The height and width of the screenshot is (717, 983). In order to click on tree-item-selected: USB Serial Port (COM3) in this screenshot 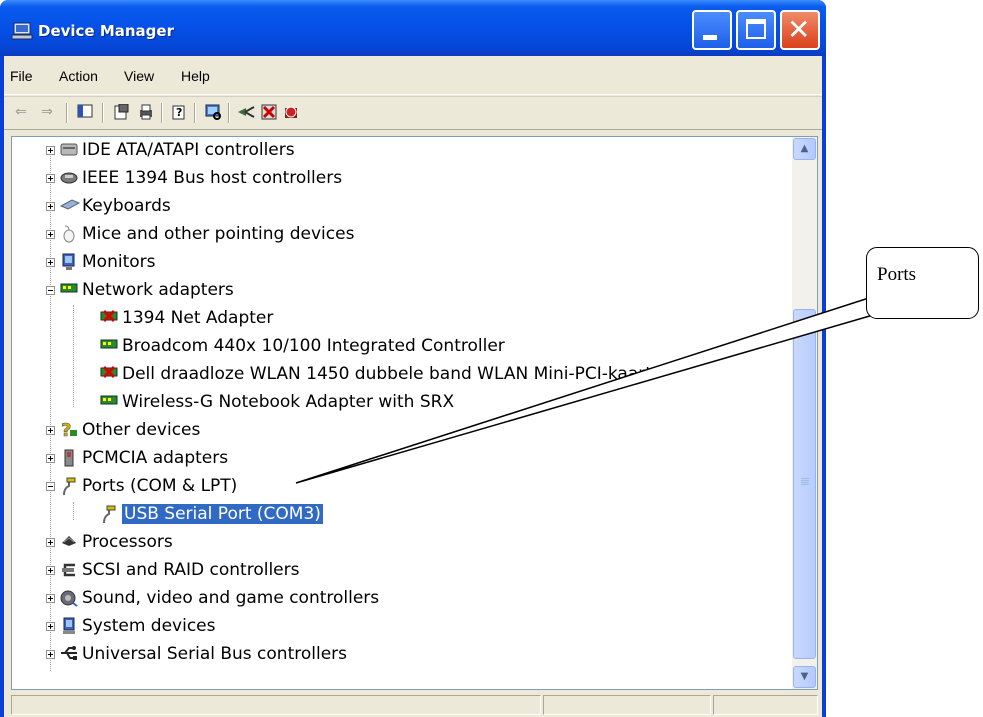, I will do `click(211, 514)`.